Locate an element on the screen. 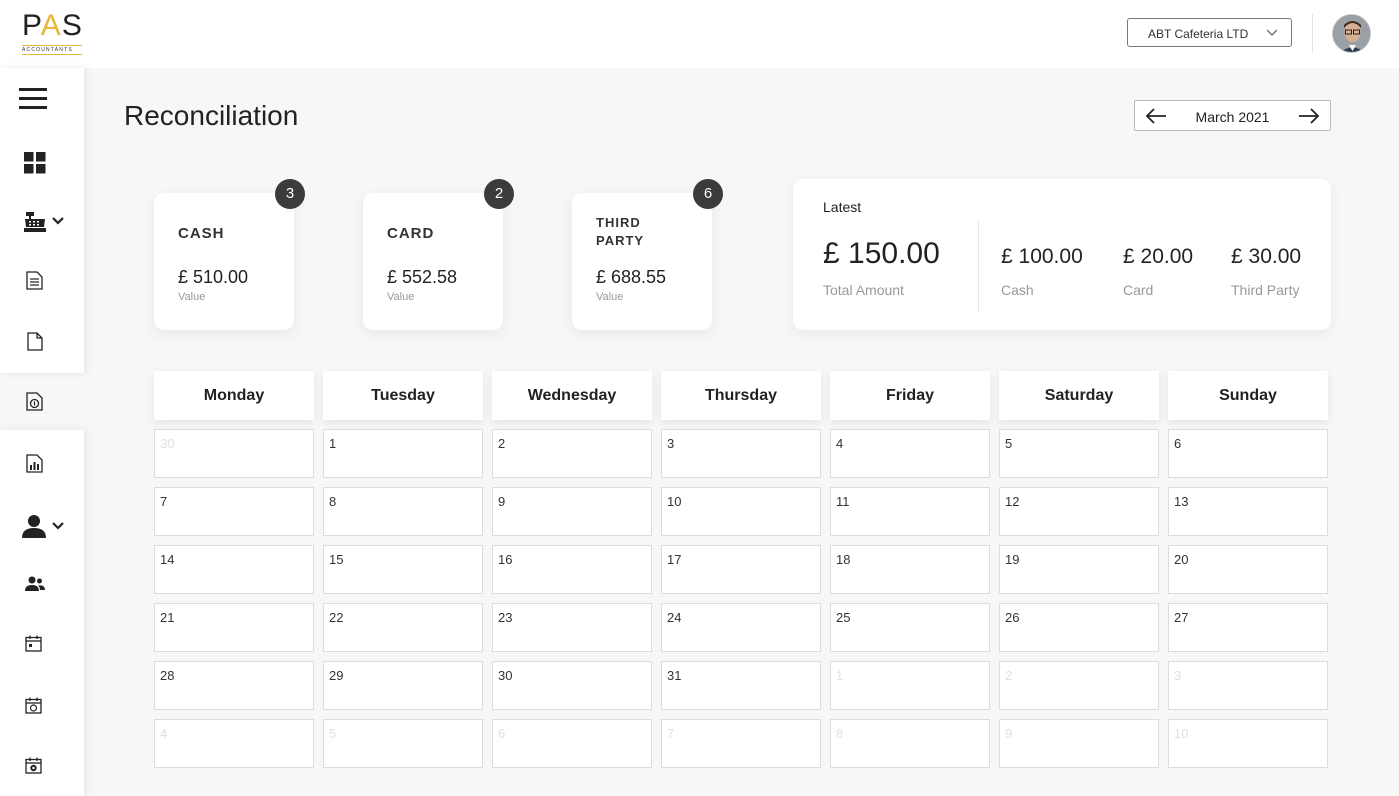 The width and height of the screenshot is (1399, 796). card-title-line2: PARTY is located at coordinates (620, 240).